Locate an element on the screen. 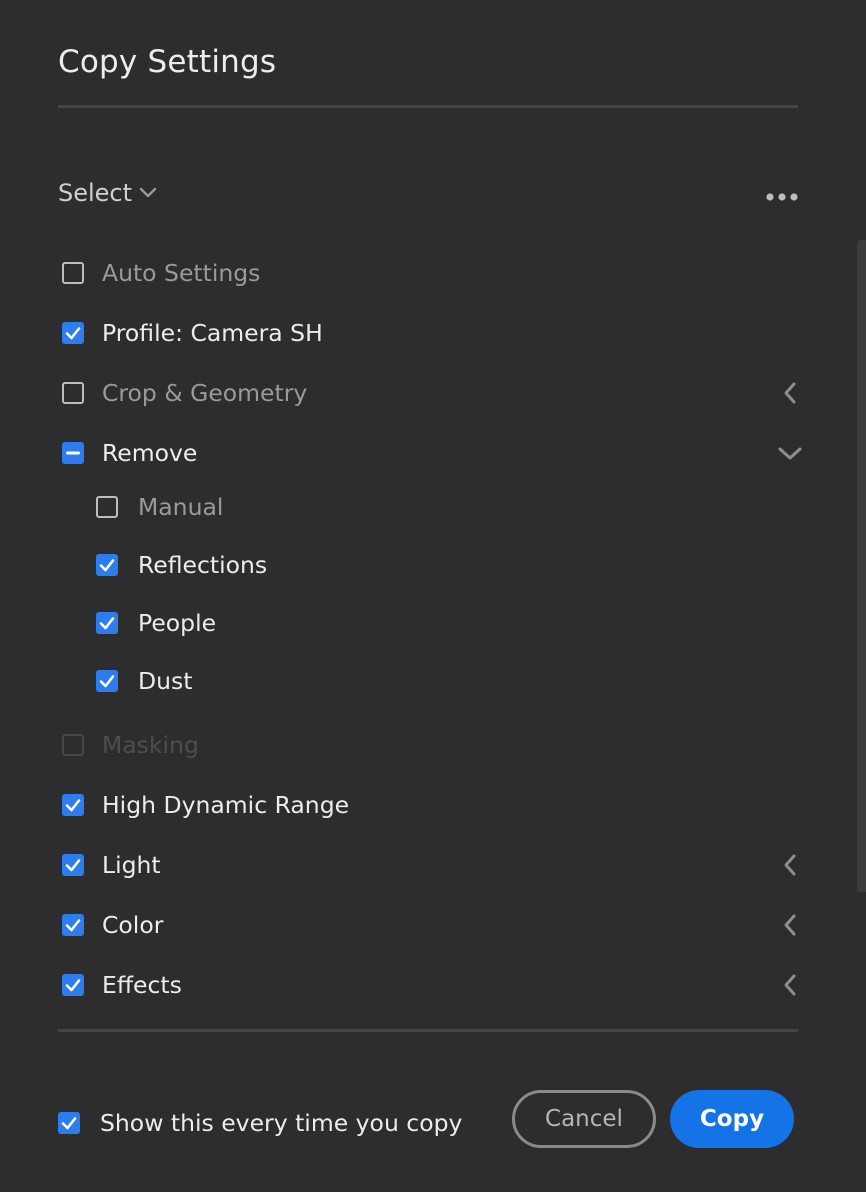  effects-expand-toggle is located at coordinates (790, 985).